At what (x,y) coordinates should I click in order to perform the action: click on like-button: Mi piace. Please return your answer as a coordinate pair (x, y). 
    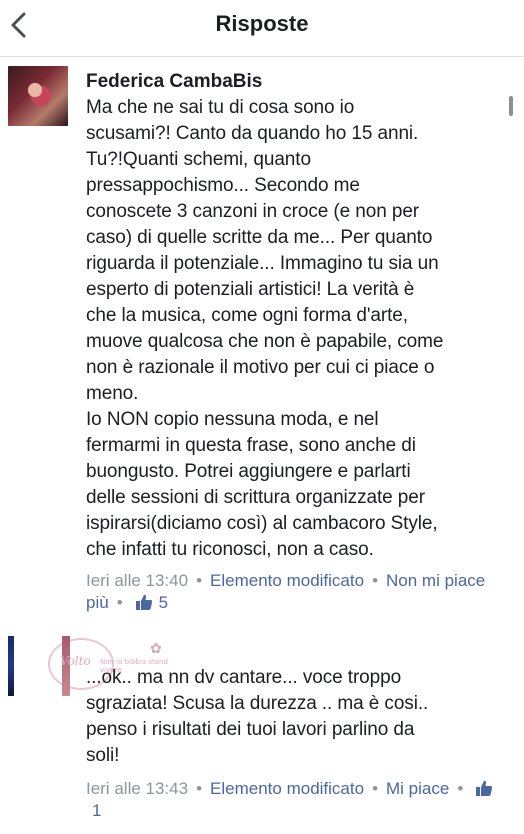
    Looking at the image, I should click on (417, 788).